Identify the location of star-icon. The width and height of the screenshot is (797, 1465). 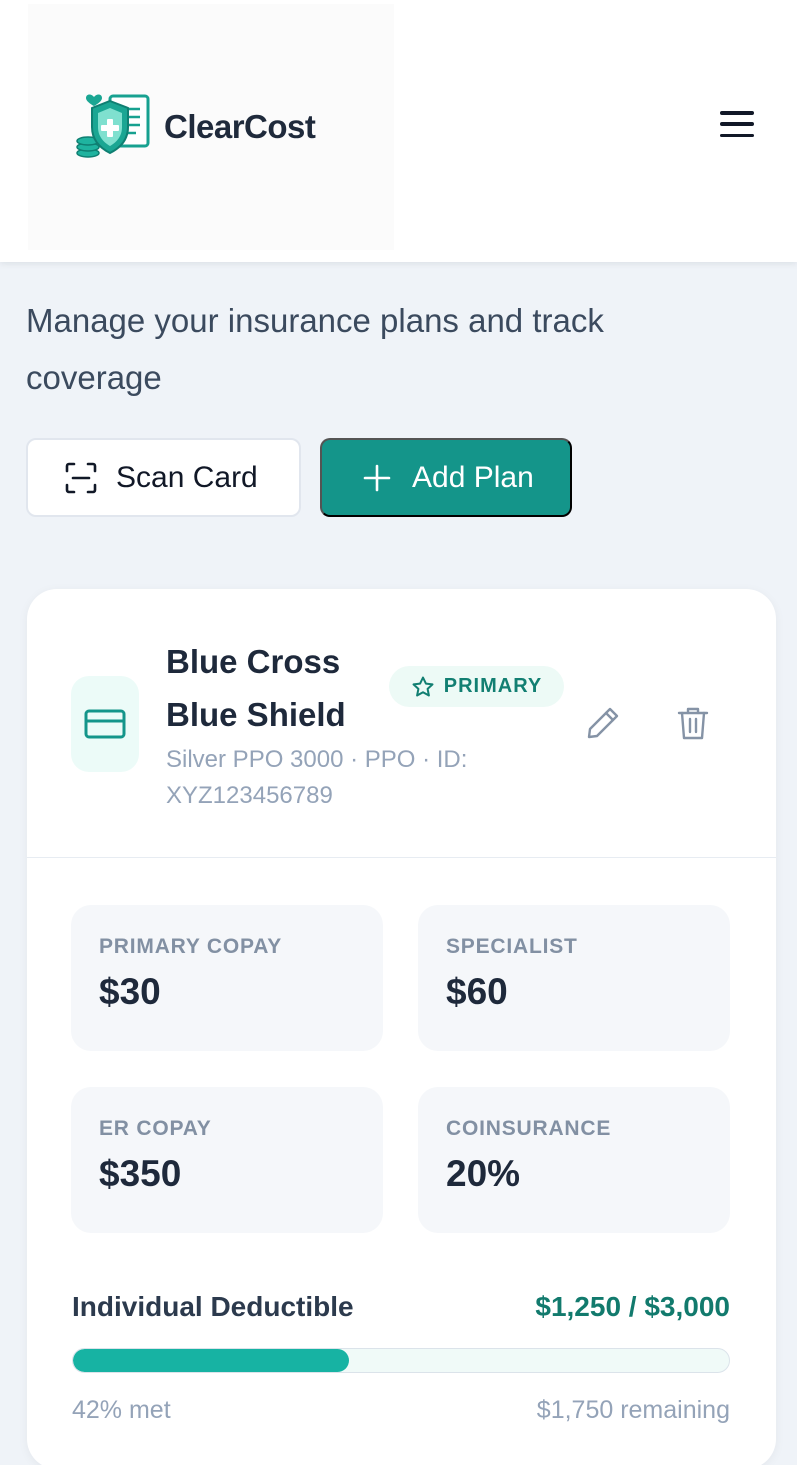
(423, 686).